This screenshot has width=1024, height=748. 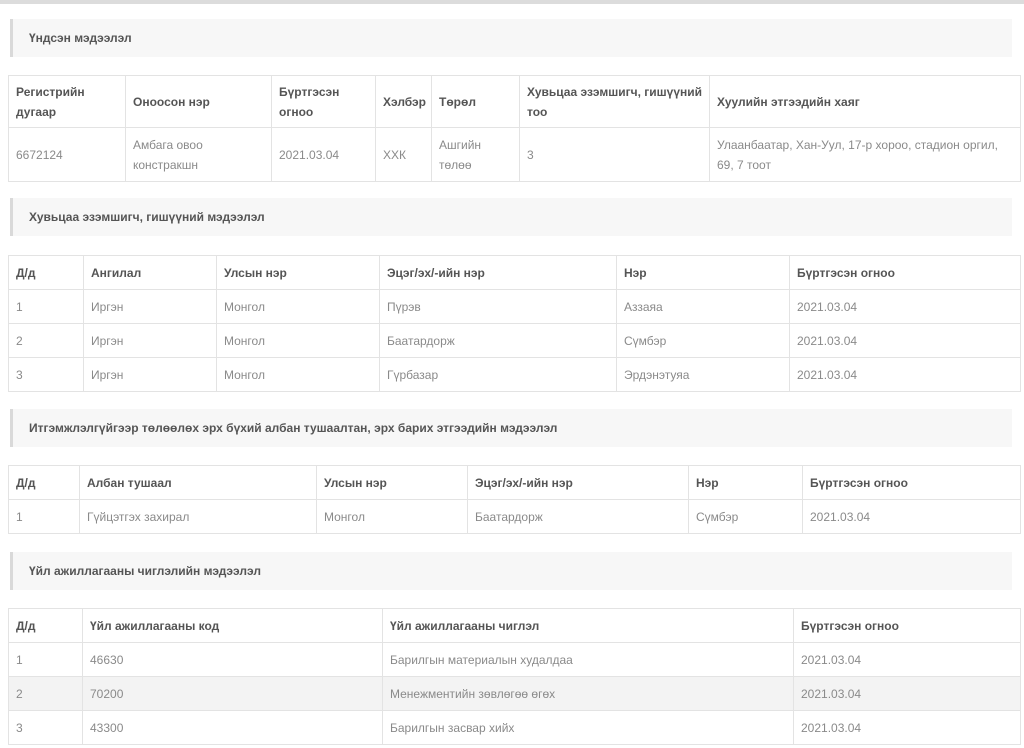 I want to click on col-header-position: Албан тушаал, so click(x=198, y=482).